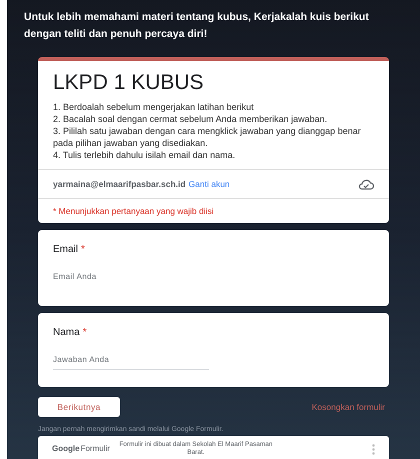  I want to click on question-label: Nama, so click(66, 333).